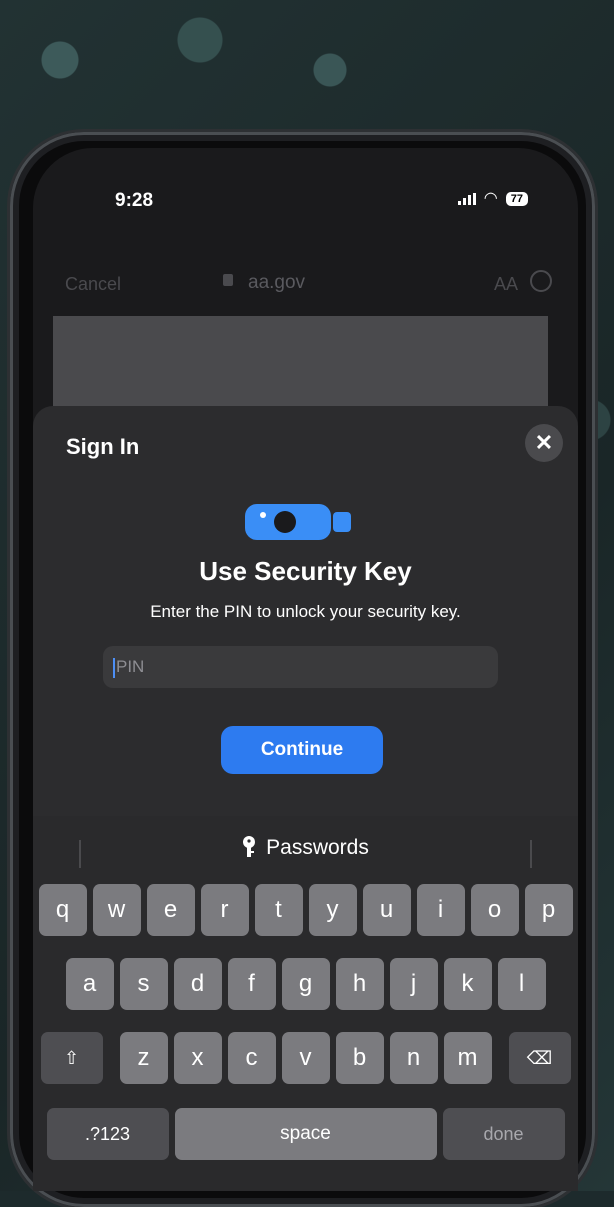 The image size is (614, 1207). Describe the element at coordinates (103, 446) in the screenshot. I see `sheet-title: Sign In` at that location.